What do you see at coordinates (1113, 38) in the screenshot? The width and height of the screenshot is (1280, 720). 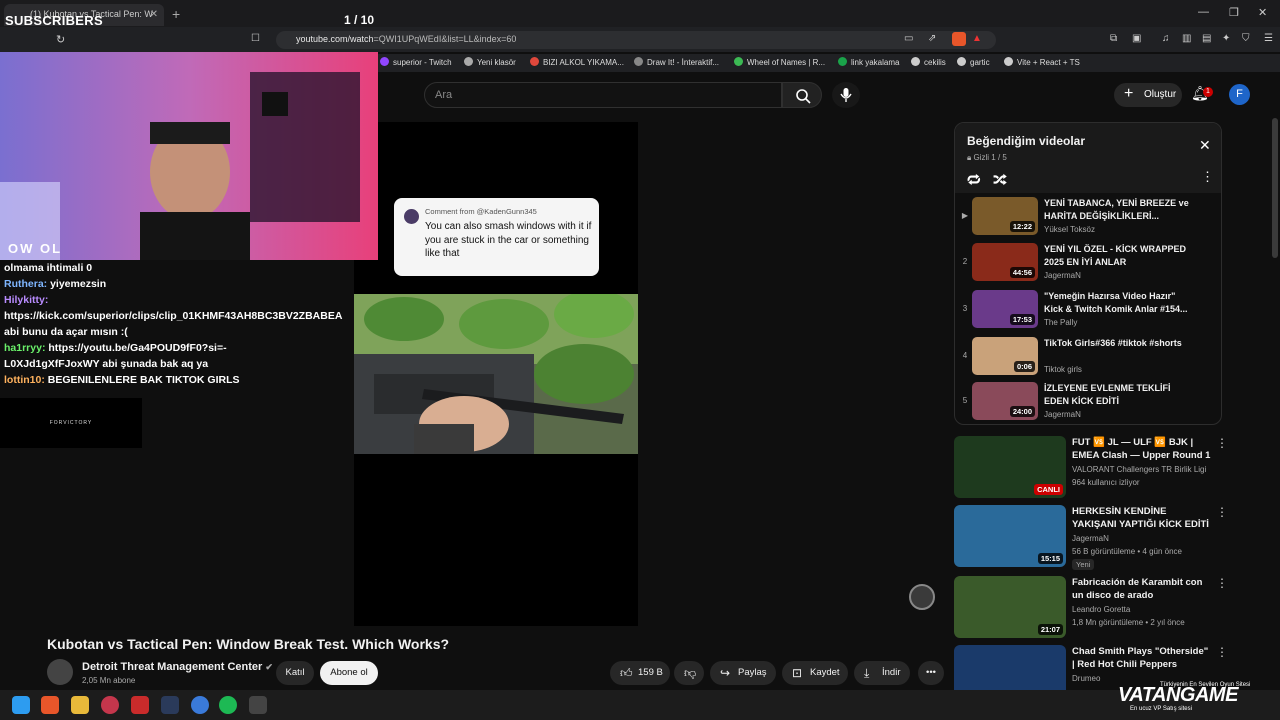 I see `extensions-icon: ⧉` at bounding box center [1113, 38].